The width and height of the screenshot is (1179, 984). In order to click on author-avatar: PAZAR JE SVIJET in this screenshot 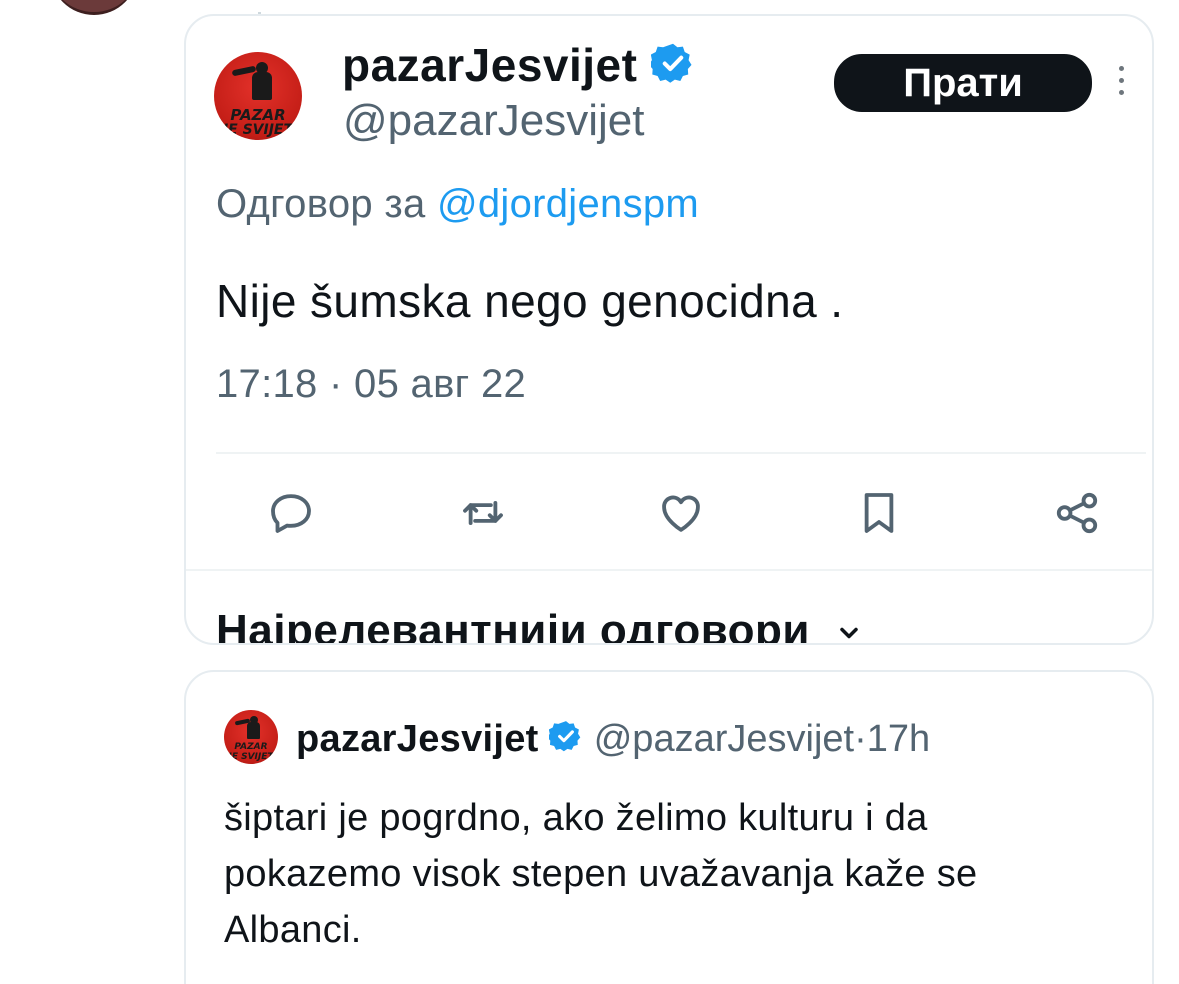, I will do `click(258, 96)`.